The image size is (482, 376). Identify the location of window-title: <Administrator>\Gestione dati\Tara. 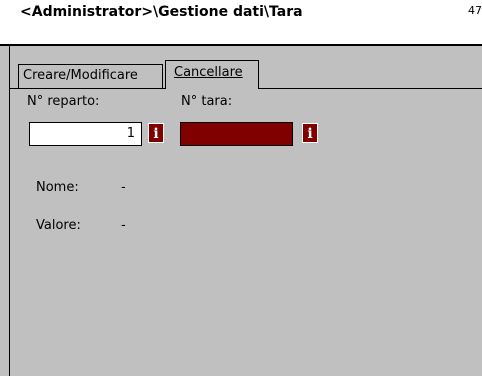
(161, 12).